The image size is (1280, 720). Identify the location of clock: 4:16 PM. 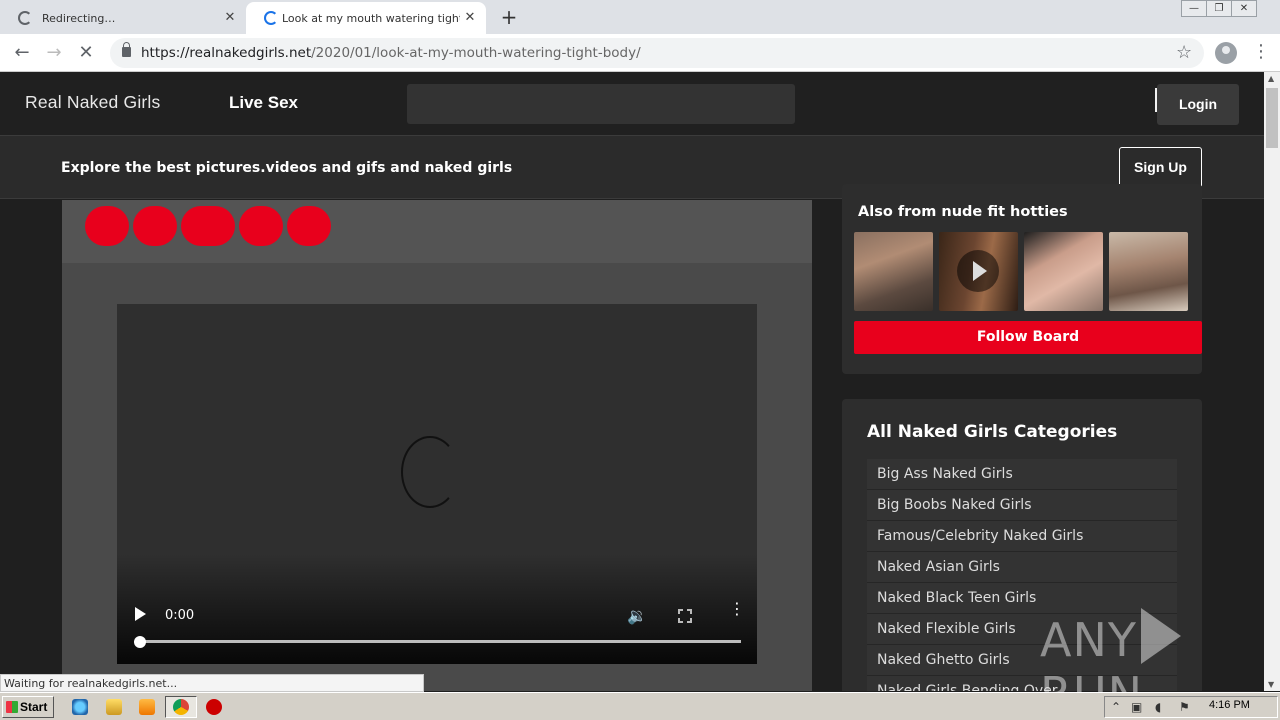
(1229, 705).